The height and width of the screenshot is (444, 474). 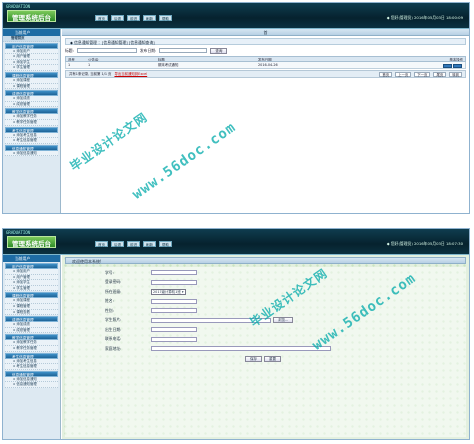 I want to click on sidebar-item: ▫ 课程管理, so click(x=31, y=86).